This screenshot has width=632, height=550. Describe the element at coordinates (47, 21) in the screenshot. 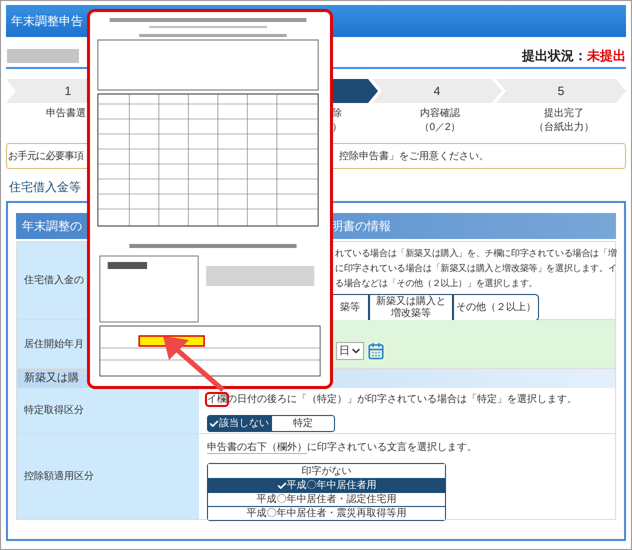

I see `page-title: 年末調整申告` at that location.